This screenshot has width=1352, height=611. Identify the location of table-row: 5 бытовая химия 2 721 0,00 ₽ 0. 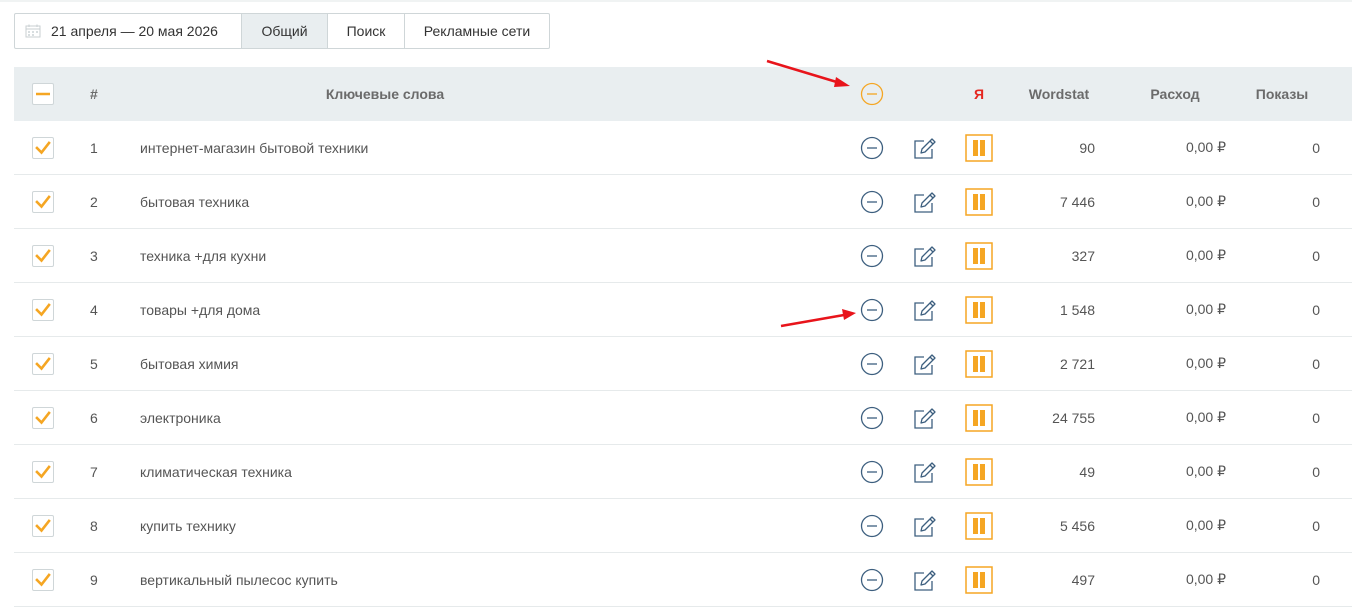
(683, 364).